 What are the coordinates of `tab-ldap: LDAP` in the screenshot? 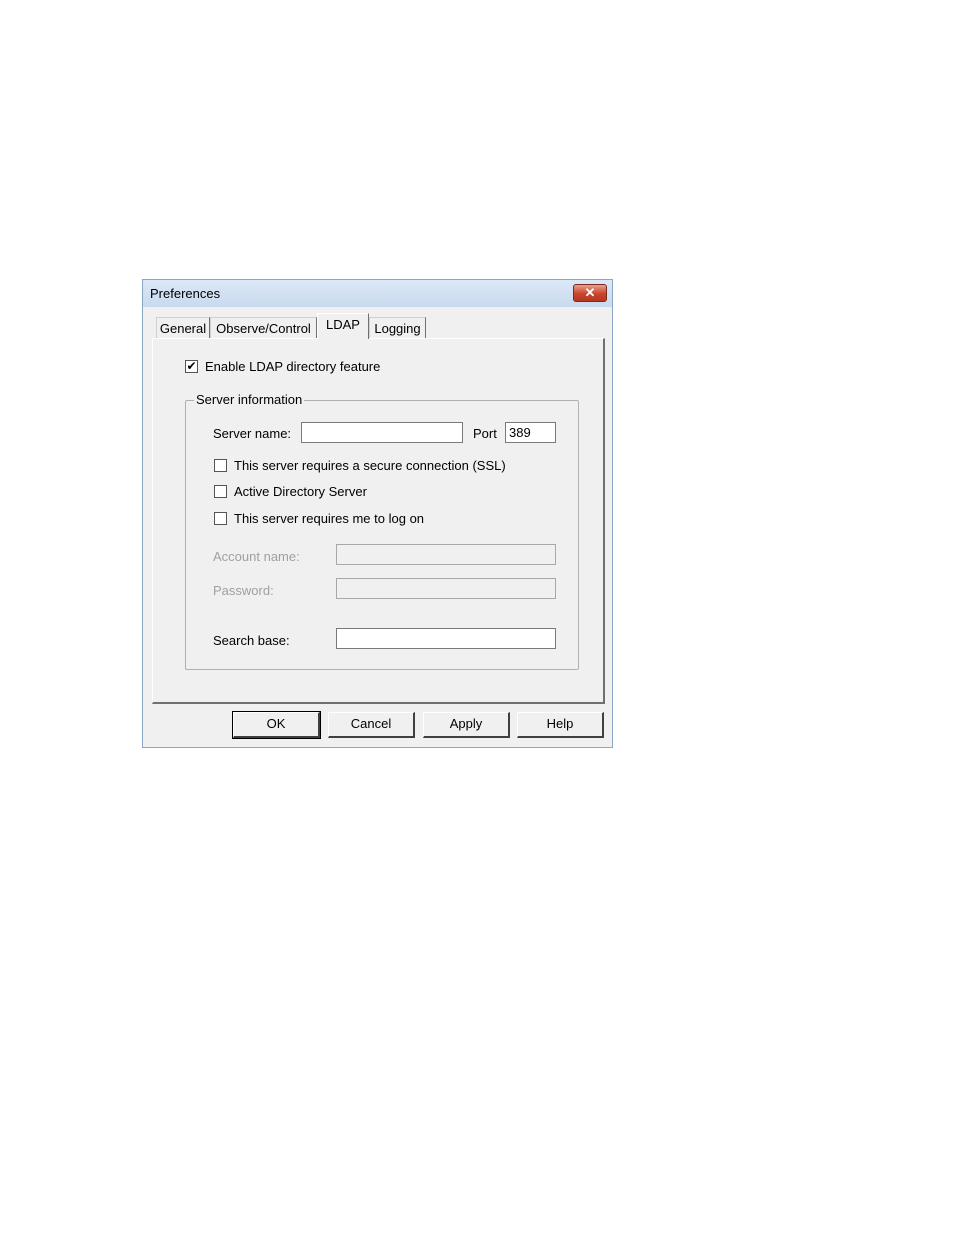 It's located at (343, 326).